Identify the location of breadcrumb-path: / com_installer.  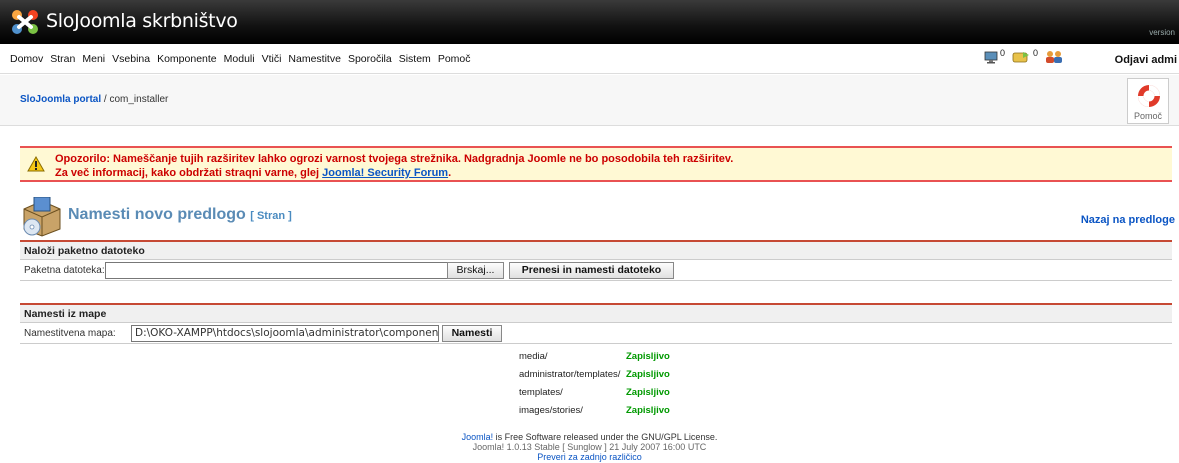
(135, 99).